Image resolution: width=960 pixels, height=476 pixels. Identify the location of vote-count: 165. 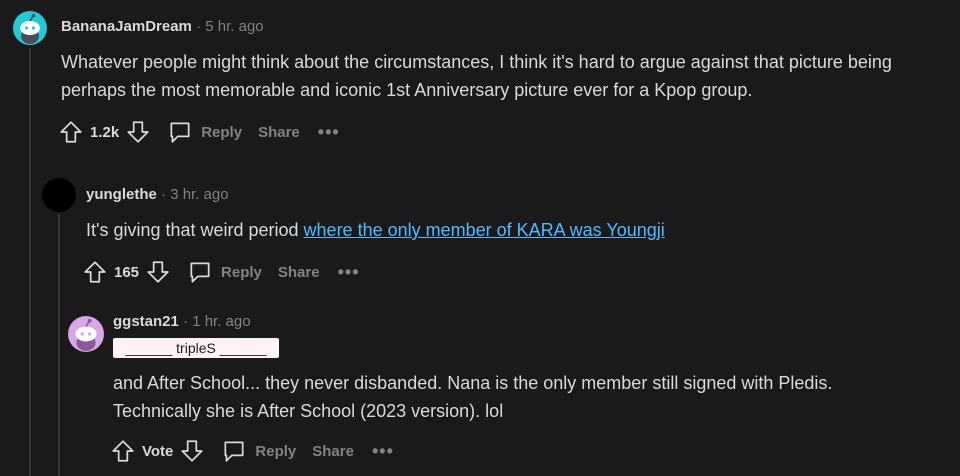
(127, 272).